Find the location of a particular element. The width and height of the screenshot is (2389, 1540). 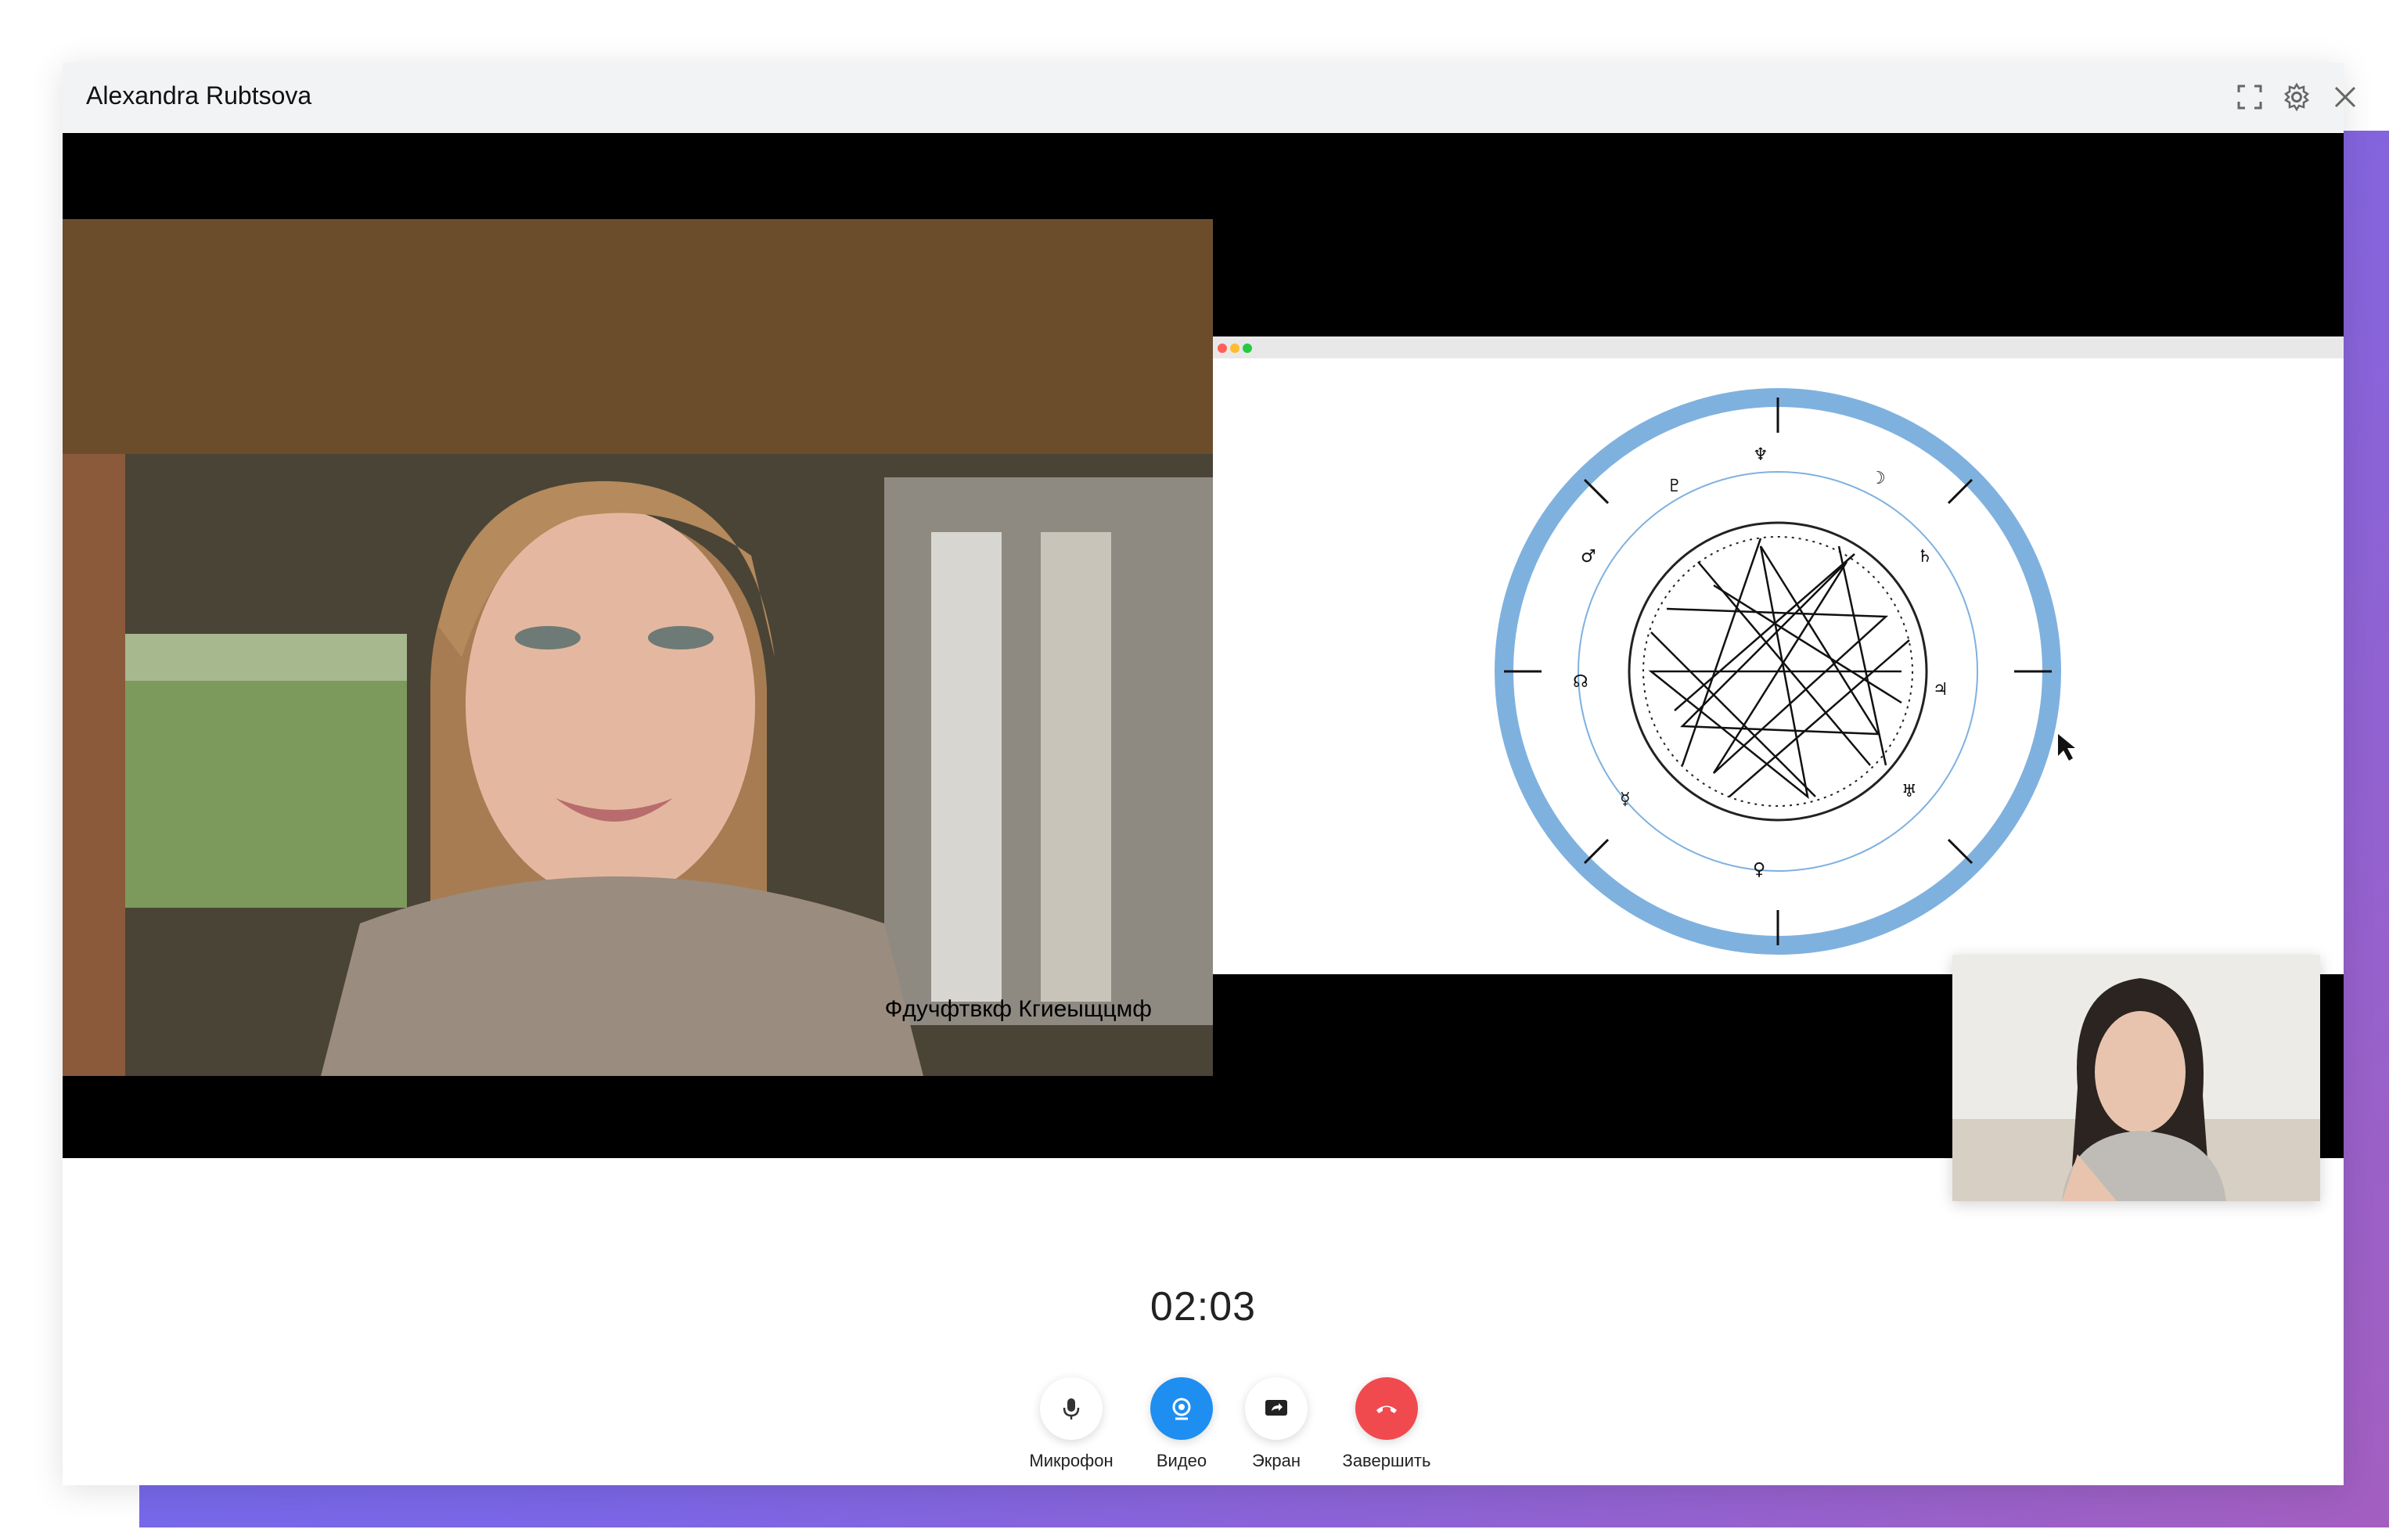

camera-icon is located at coordinates (1182, 1409).